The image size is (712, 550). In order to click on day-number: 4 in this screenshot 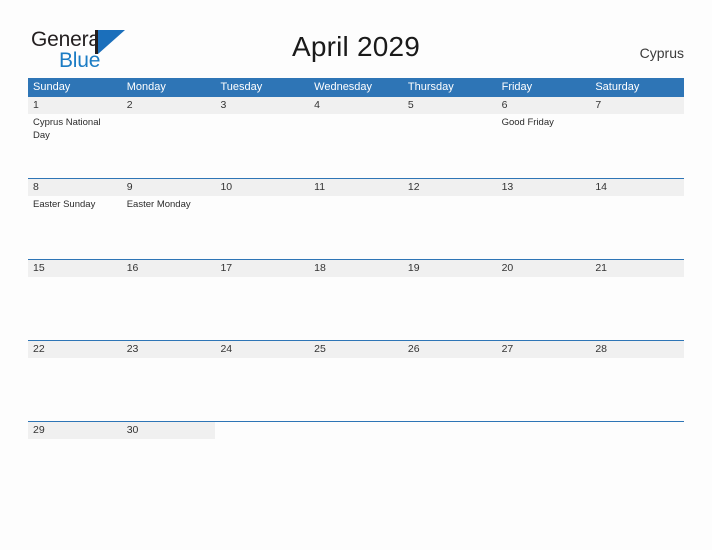, I will do `click(317, 105)`.